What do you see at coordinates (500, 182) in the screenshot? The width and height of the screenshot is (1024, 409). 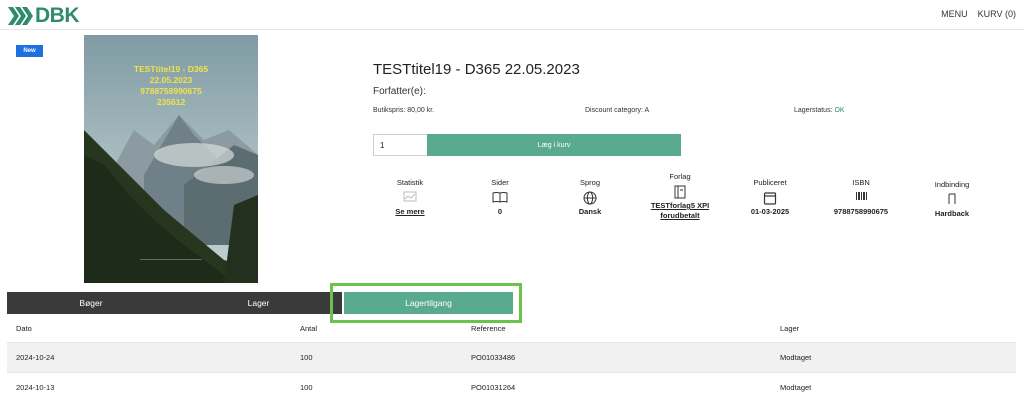 I see `attribute-label: Sider` at bounding box center [500, 182].